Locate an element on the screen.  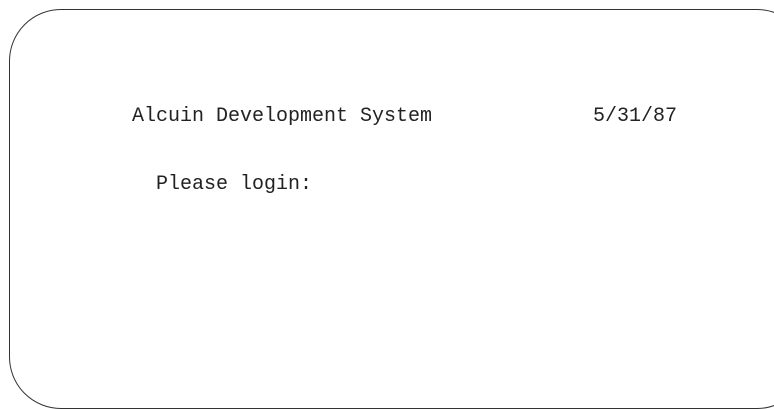
login-prompt: Please login: is located at coordinates (234, 184).